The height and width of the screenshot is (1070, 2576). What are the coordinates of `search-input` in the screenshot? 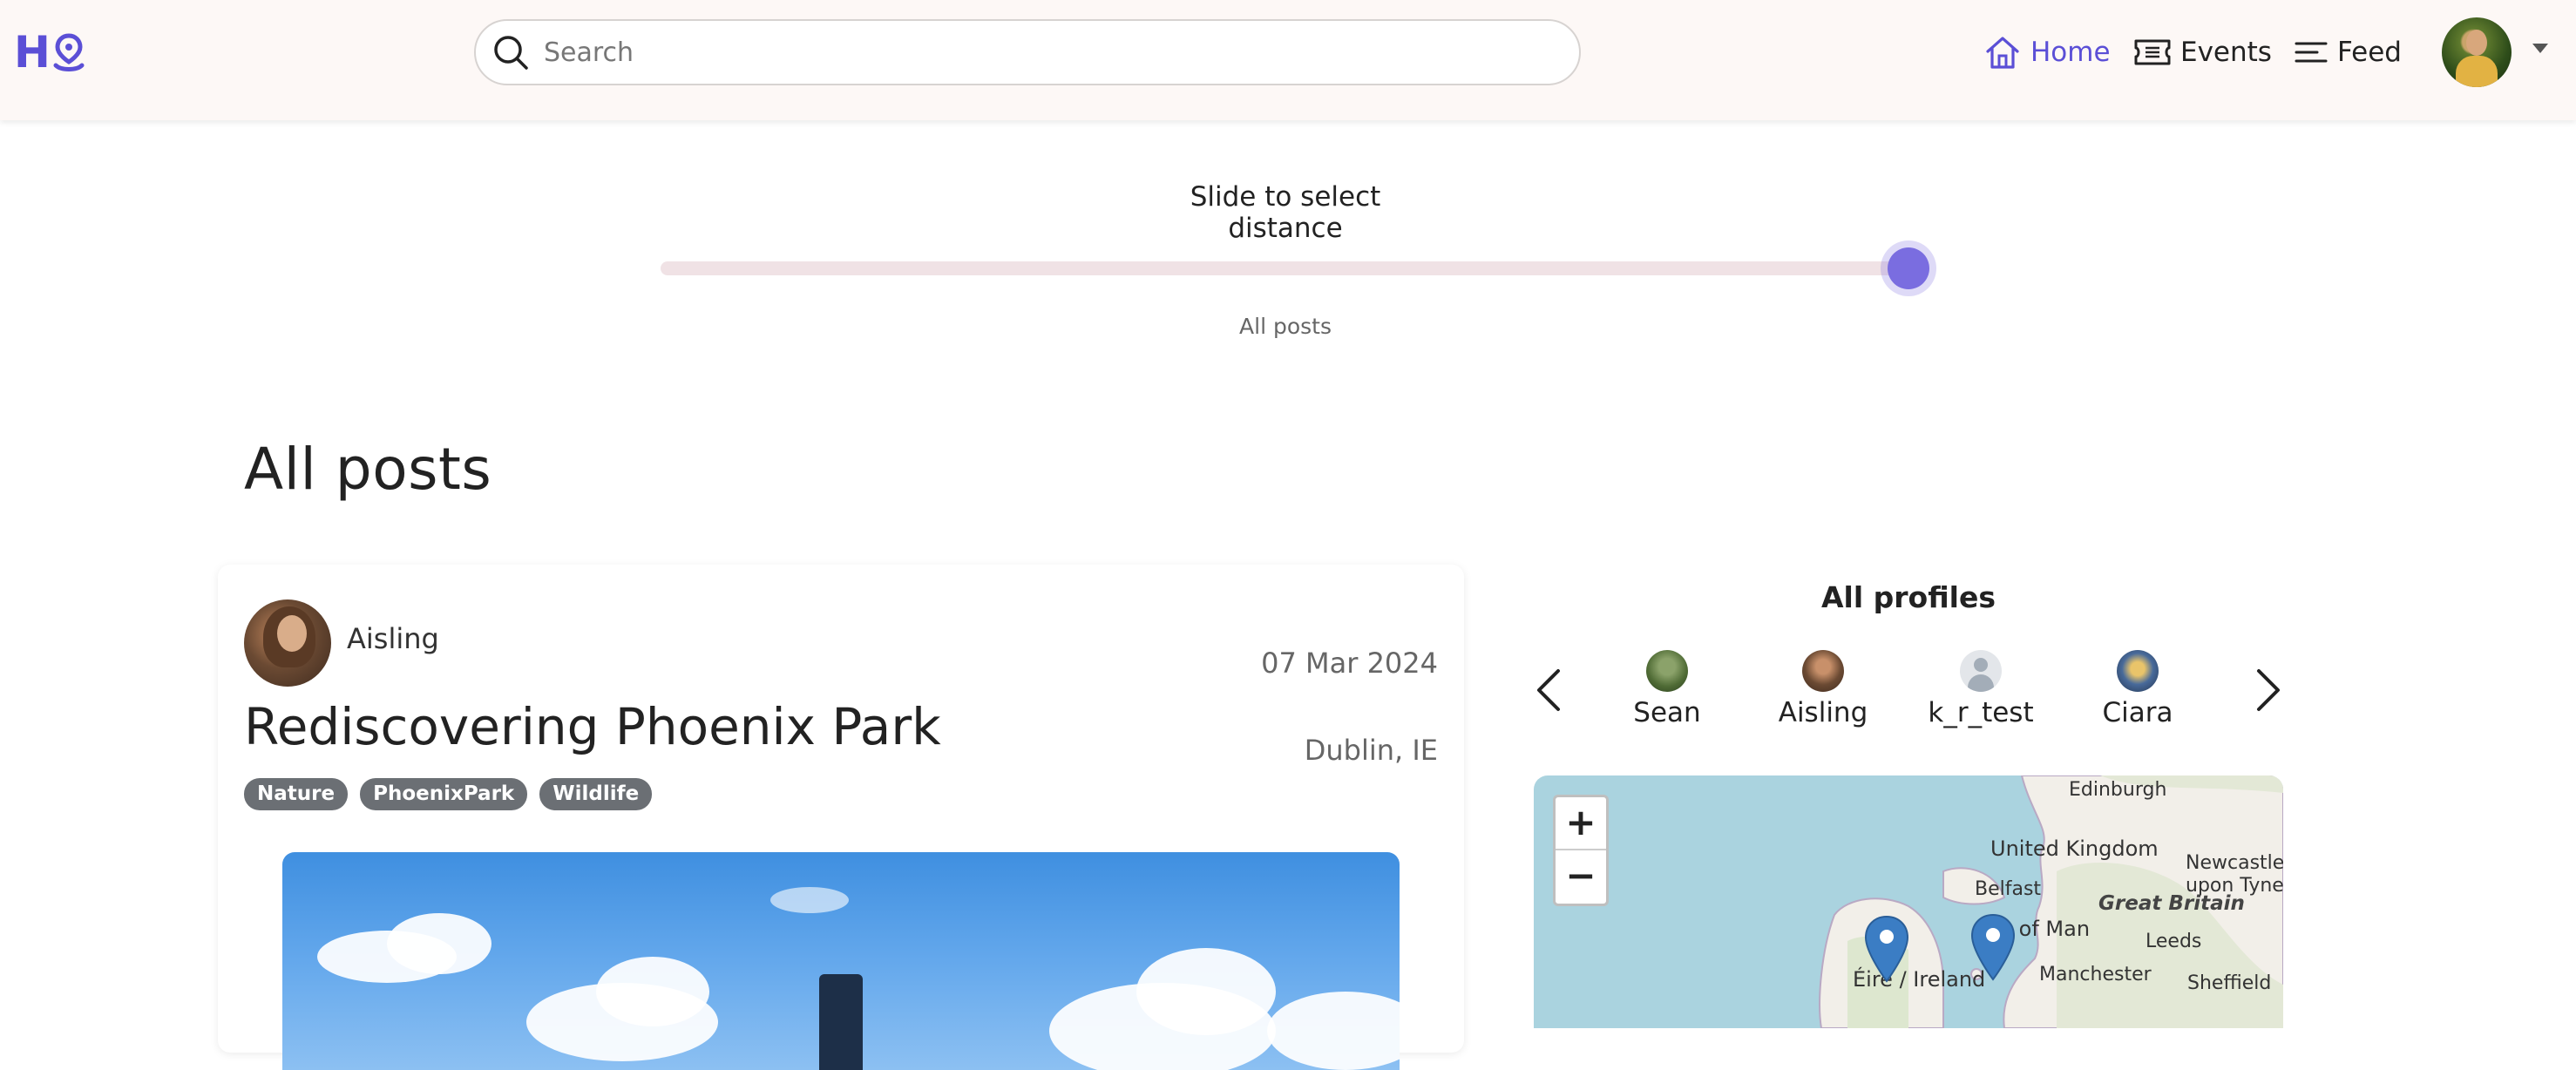 It's located at (1045, 52).